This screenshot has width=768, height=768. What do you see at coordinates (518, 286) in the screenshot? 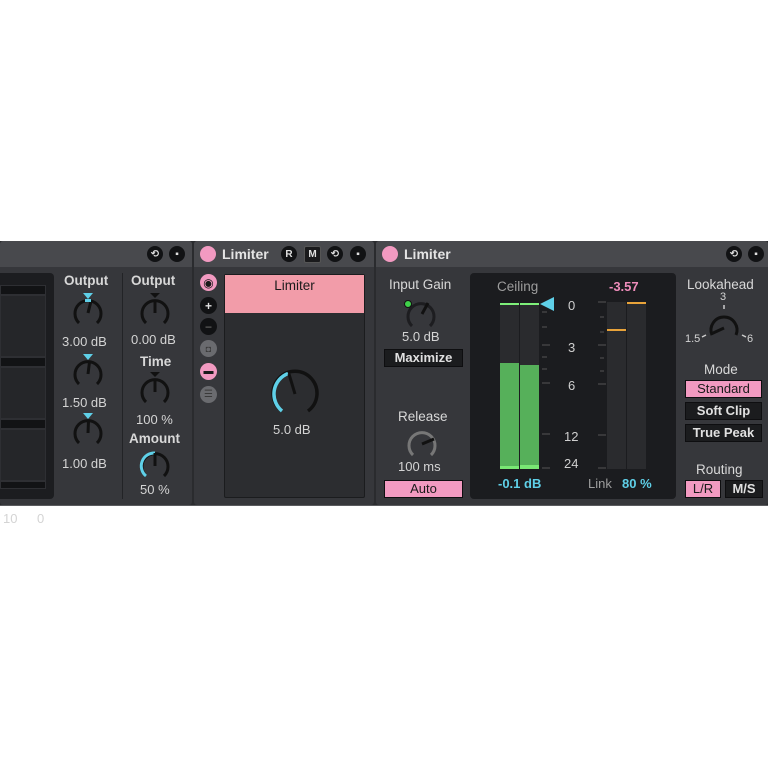
I see `ceiling-label: Ceiling` at bounding box center [518, 286].